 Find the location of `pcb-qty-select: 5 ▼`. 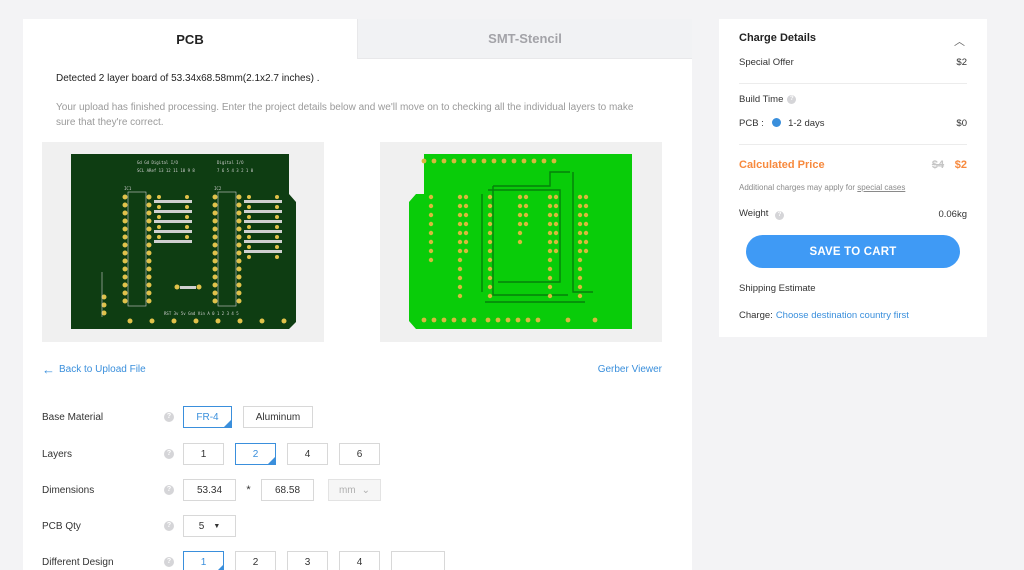

pcb-qty-select: 5 ▼ is located at coordinates (209, 526).